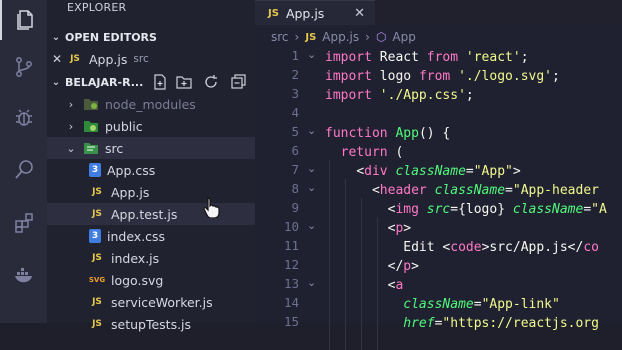  Describe the element at coordinates (151, 126) in the screenshot. I see `tree-item-public: › public` at that location.